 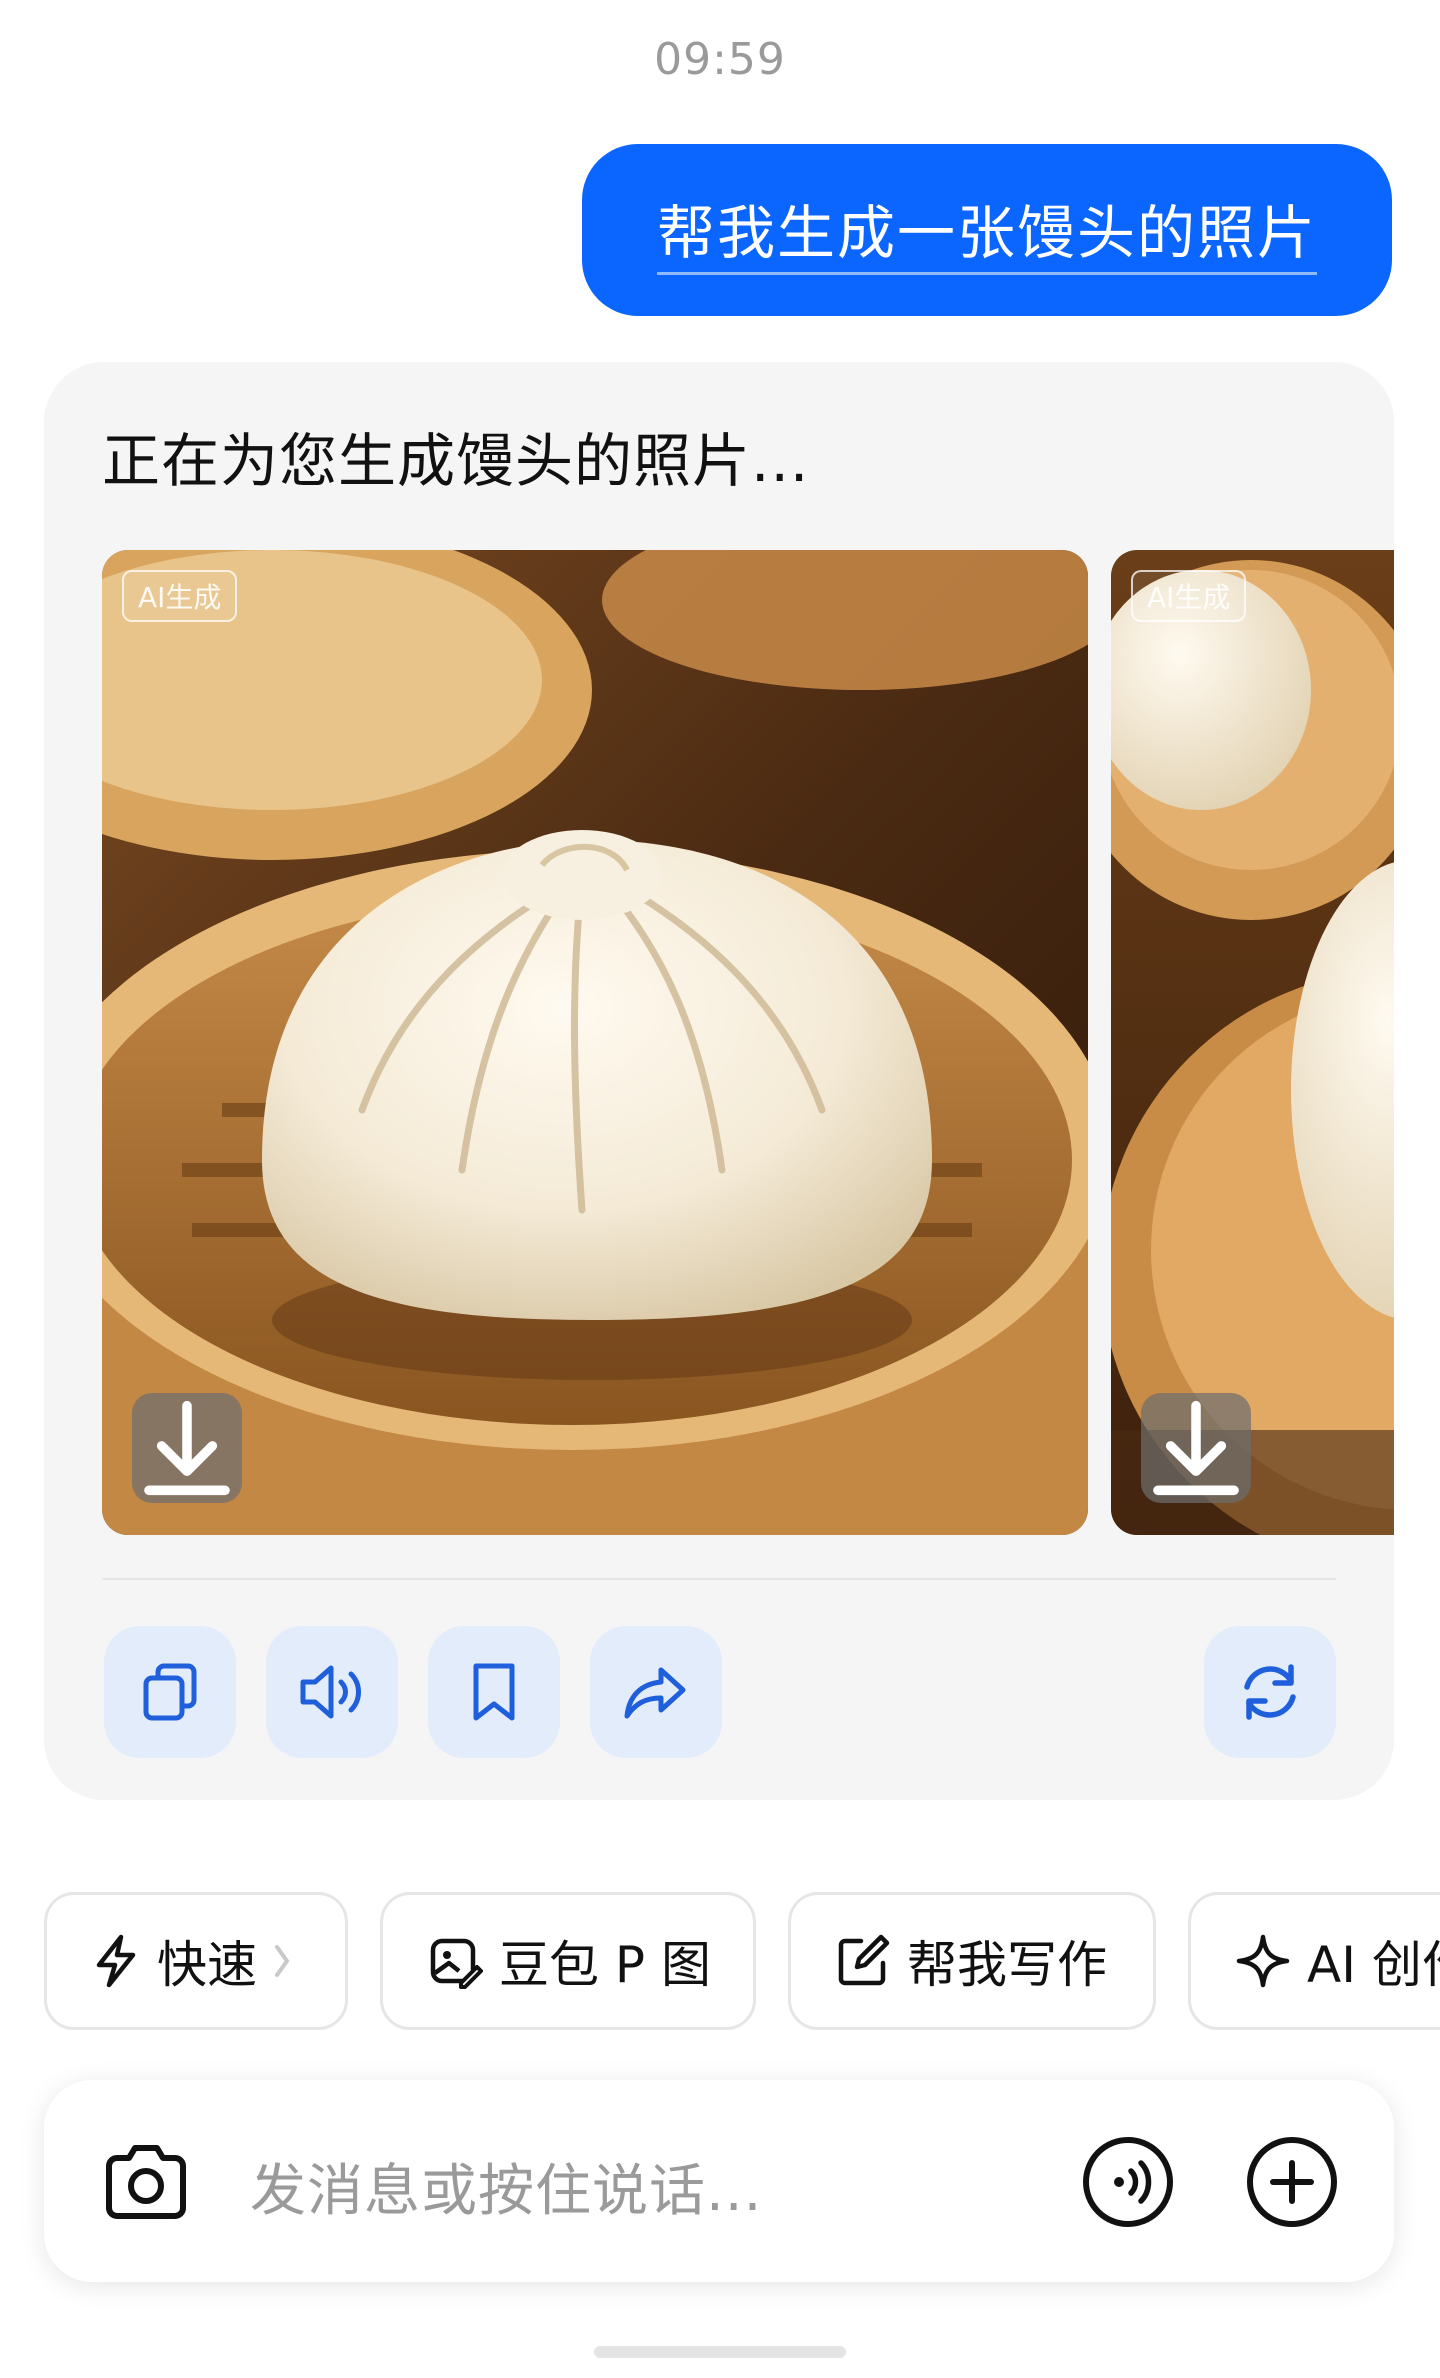 I want to click on user-message-bubble: 帮我生成一张馒头的照片, so click(x=987, y=230).